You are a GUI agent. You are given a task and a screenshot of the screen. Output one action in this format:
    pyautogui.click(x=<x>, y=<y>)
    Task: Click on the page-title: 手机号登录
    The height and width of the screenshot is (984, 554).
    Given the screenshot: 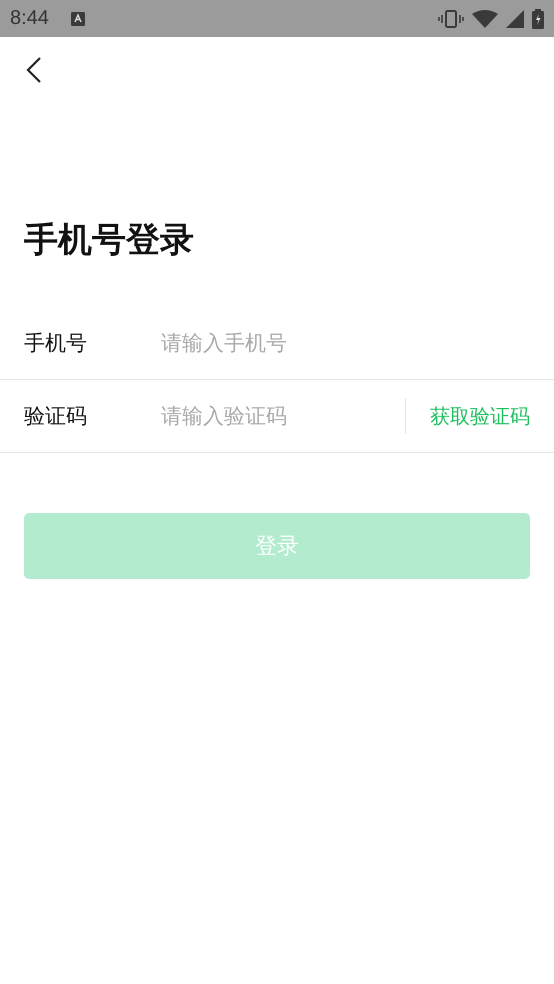 What is the action you would take?
    pyautogui.click(x=109, y=240)
    